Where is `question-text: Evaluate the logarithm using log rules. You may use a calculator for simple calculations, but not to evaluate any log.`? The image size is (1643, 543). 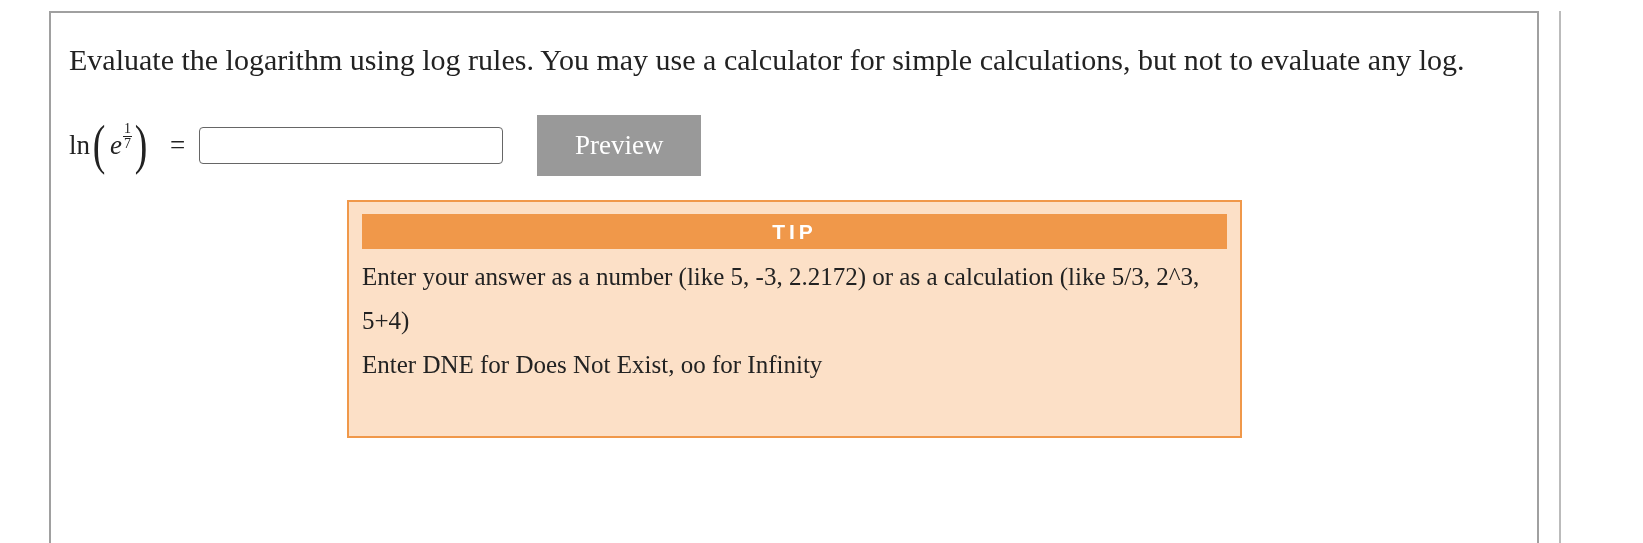 question-text: Evaluate the logarithm using log rules. You may use a calculator for simple calculations, but not to evaluate any log. is located at coordinates (767, 60).